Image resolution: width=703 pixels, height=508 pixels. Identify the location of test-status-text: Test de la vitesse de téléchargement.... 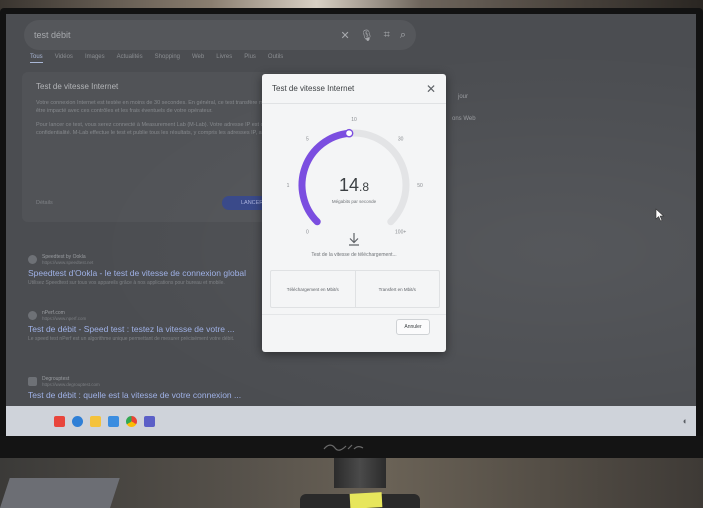
(354, 255).